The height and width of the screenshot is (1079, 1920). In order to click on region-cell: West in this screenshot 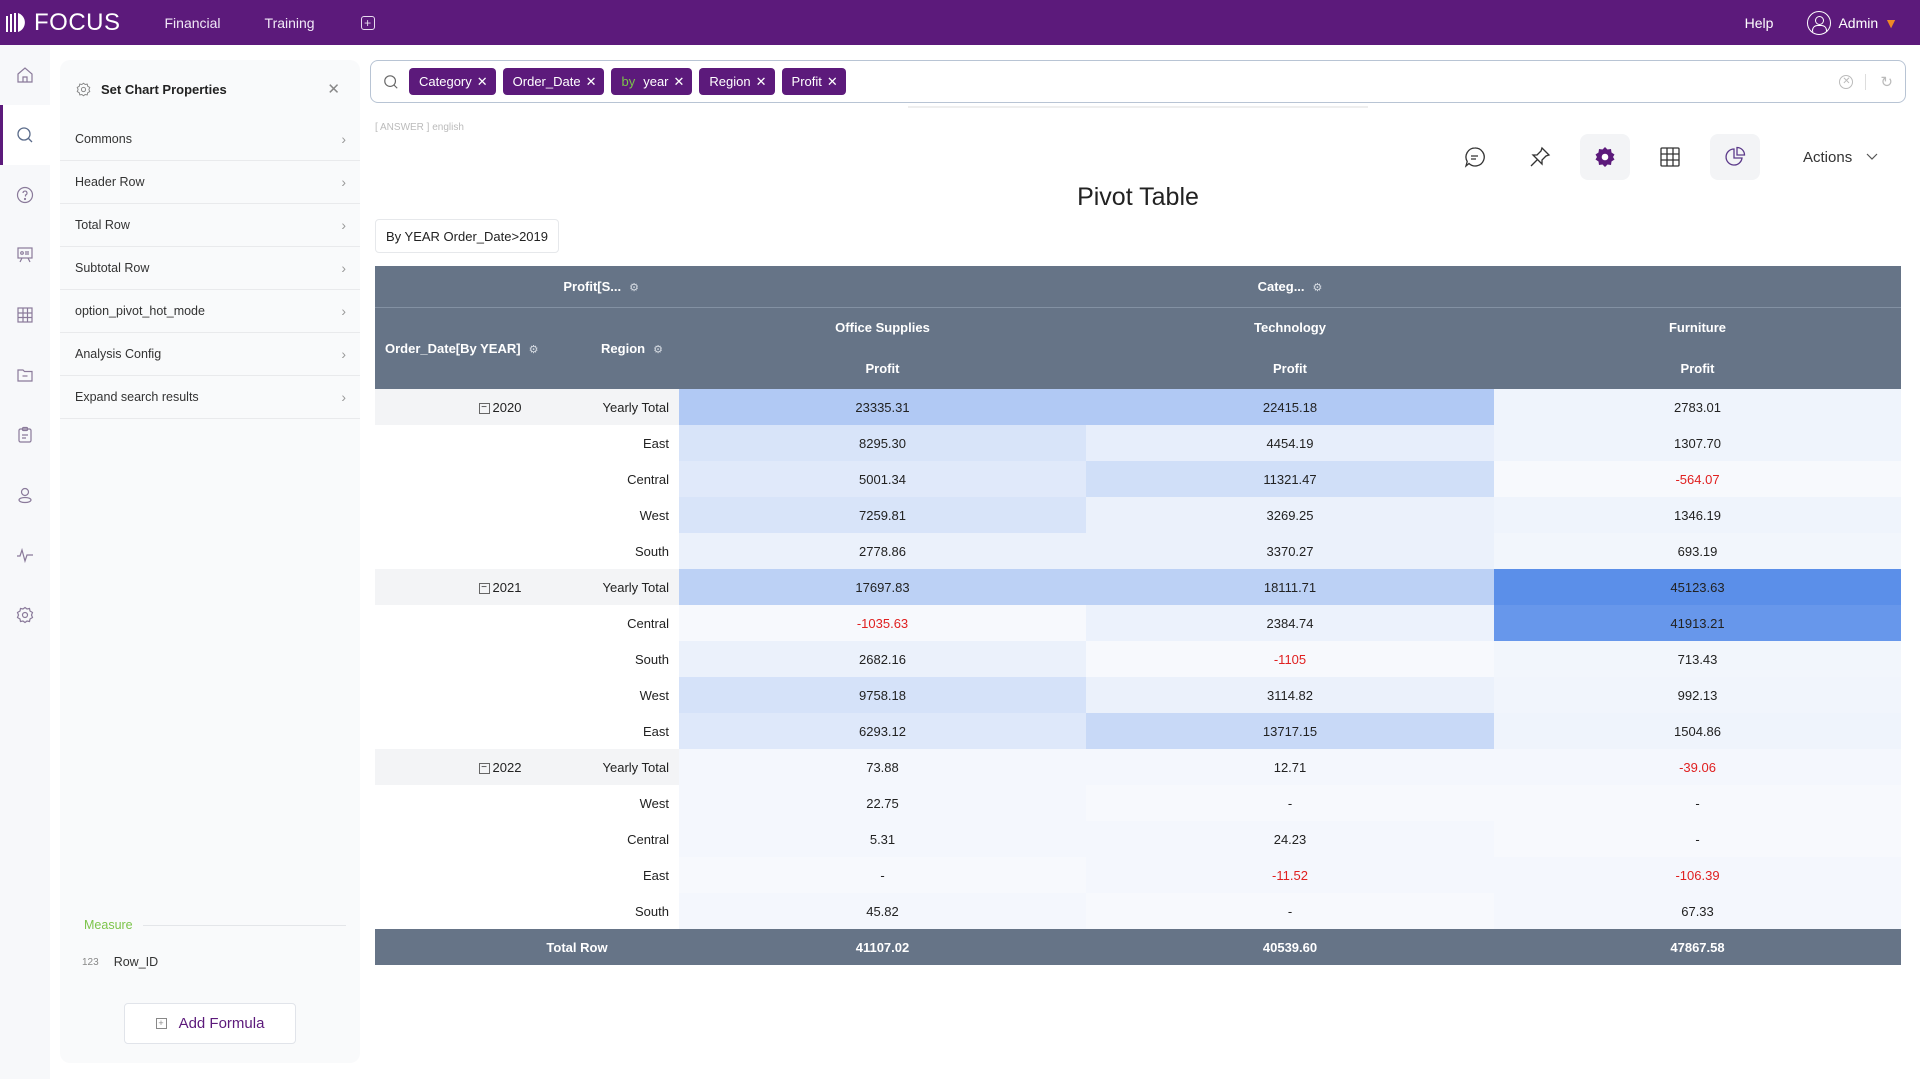, I will do `click(654, 803)`.